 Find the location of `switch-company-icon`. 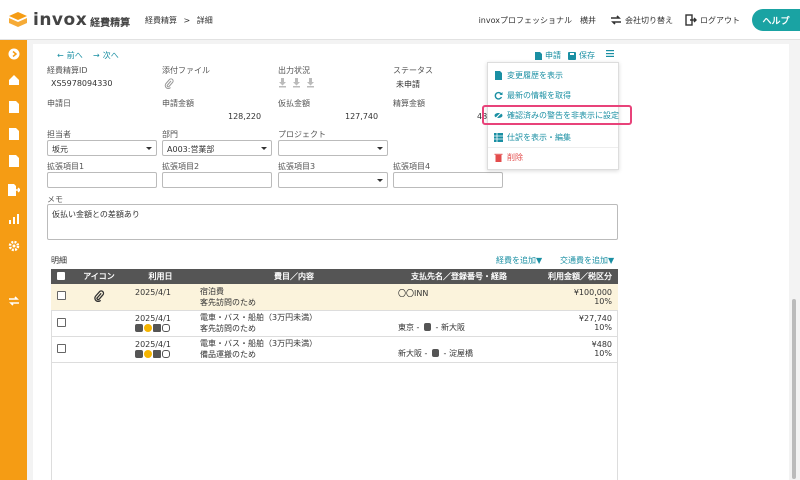

switch-company-icon is located at coordinates (13, 300).